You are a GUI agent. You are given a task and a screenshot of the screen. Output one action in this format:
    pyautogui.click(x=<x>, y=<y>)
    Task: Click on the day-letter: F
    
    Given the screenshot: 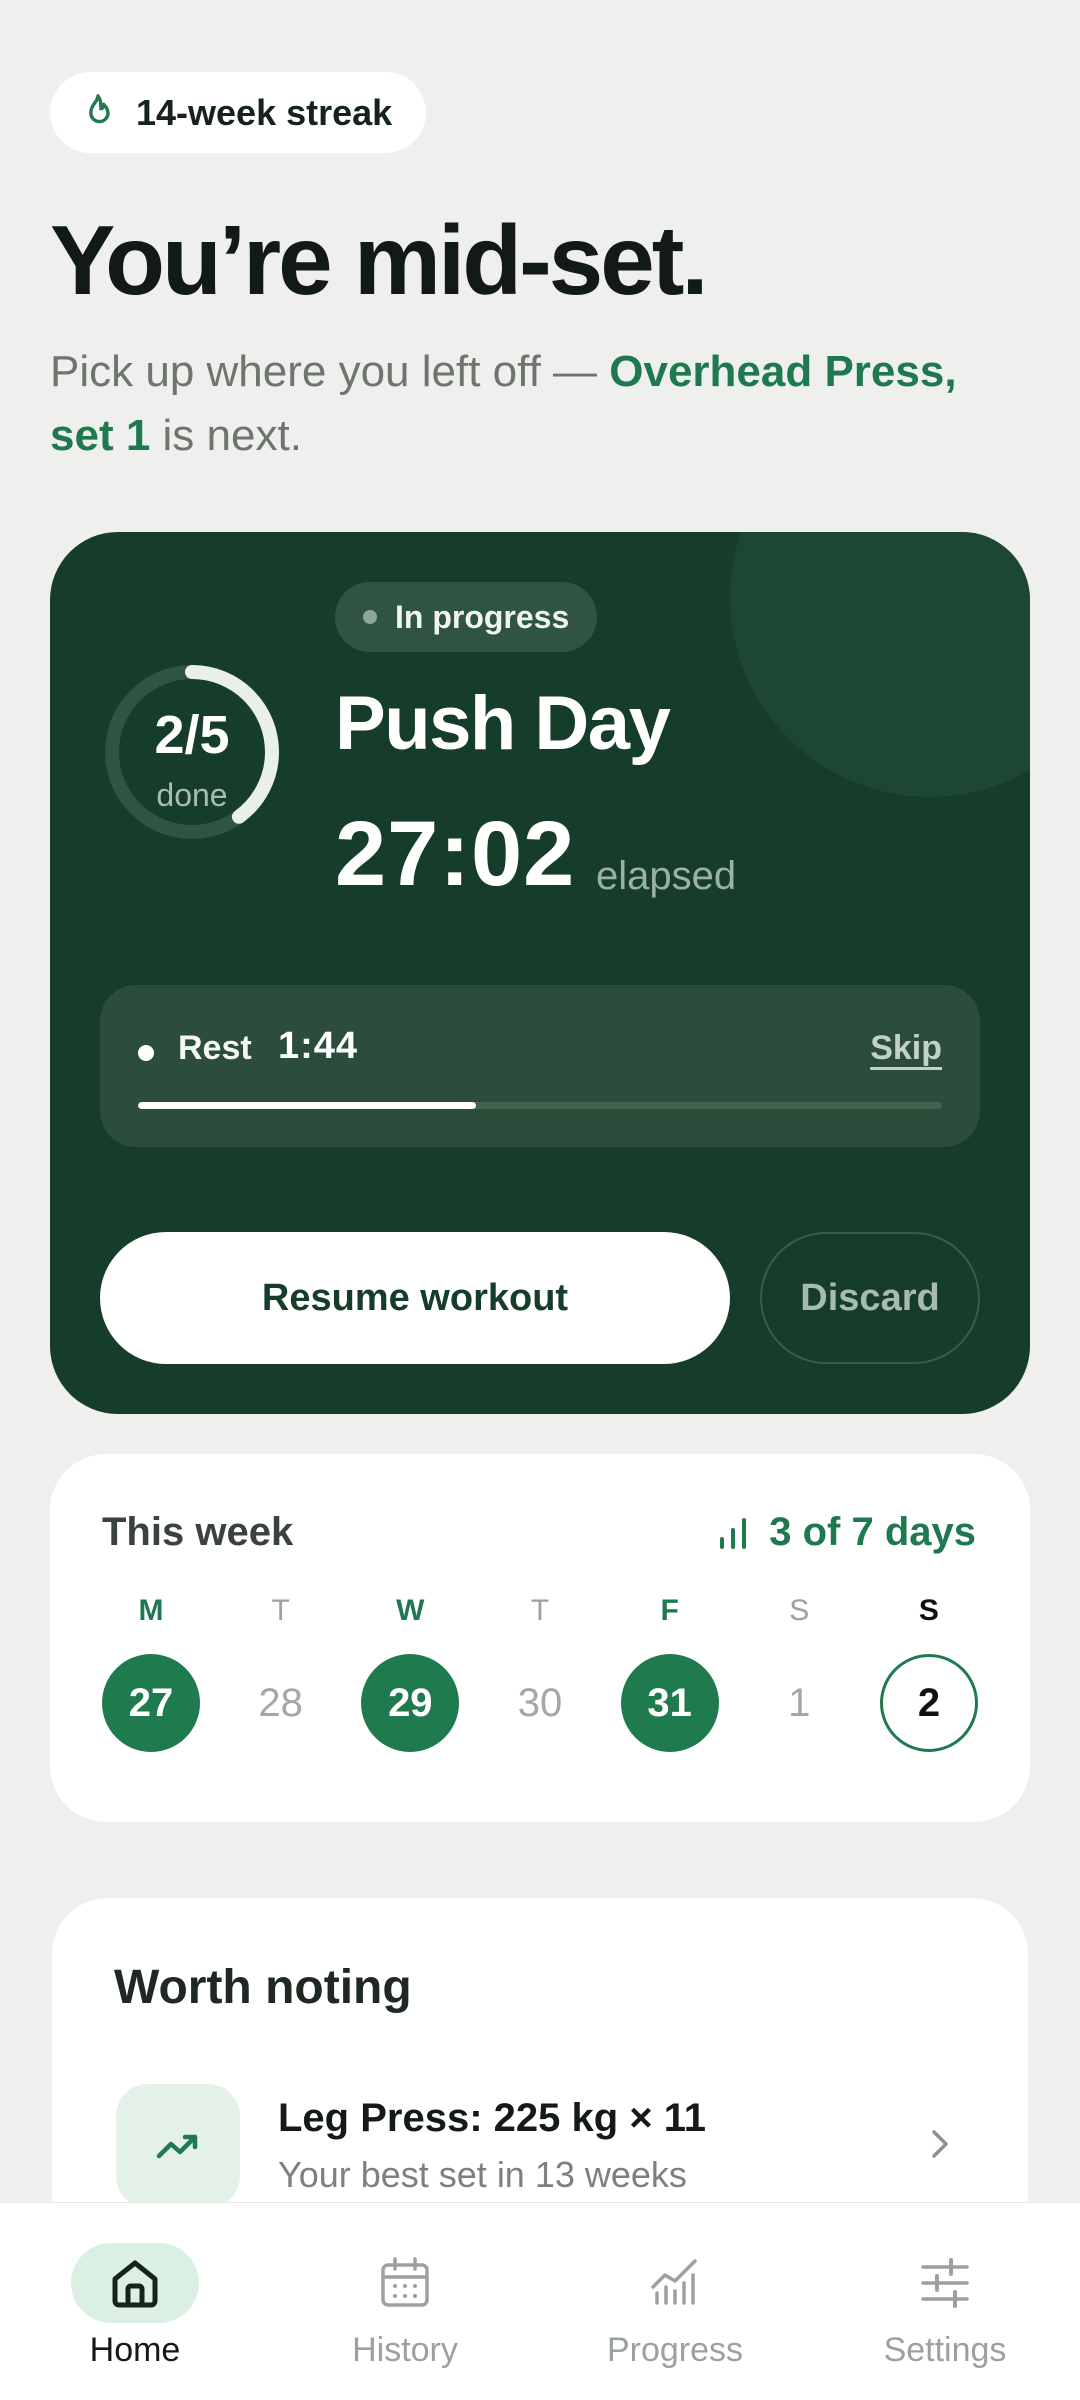 What is the action you would take?
    pyautogui.click(x=669, y=1610)
    